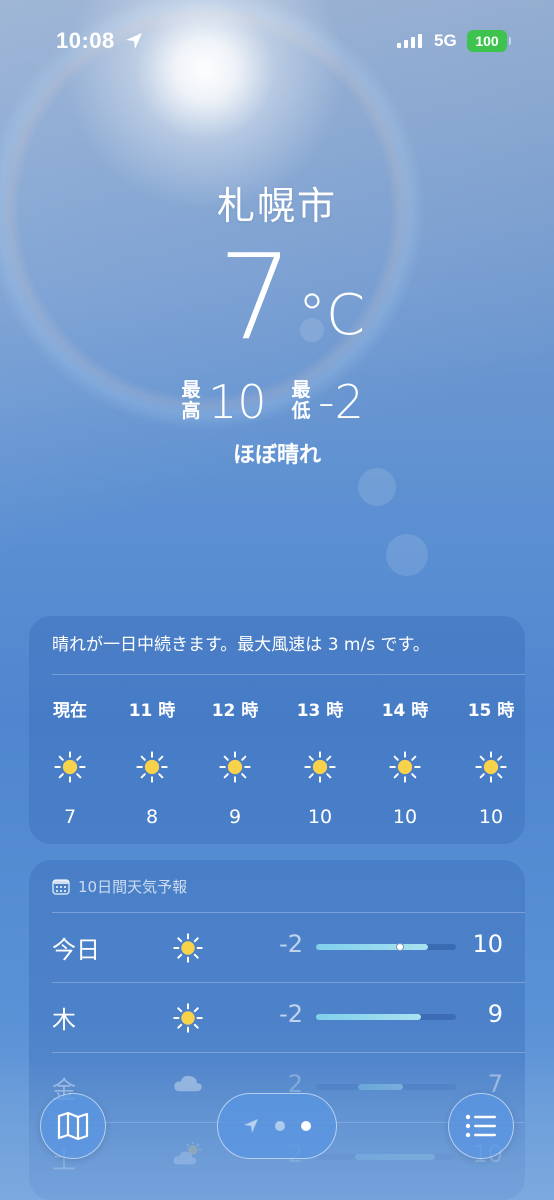 Image resolution: width=554 pixels, height=1200 pixels. I want to click on current-temperature: 7, so click(256, 297).